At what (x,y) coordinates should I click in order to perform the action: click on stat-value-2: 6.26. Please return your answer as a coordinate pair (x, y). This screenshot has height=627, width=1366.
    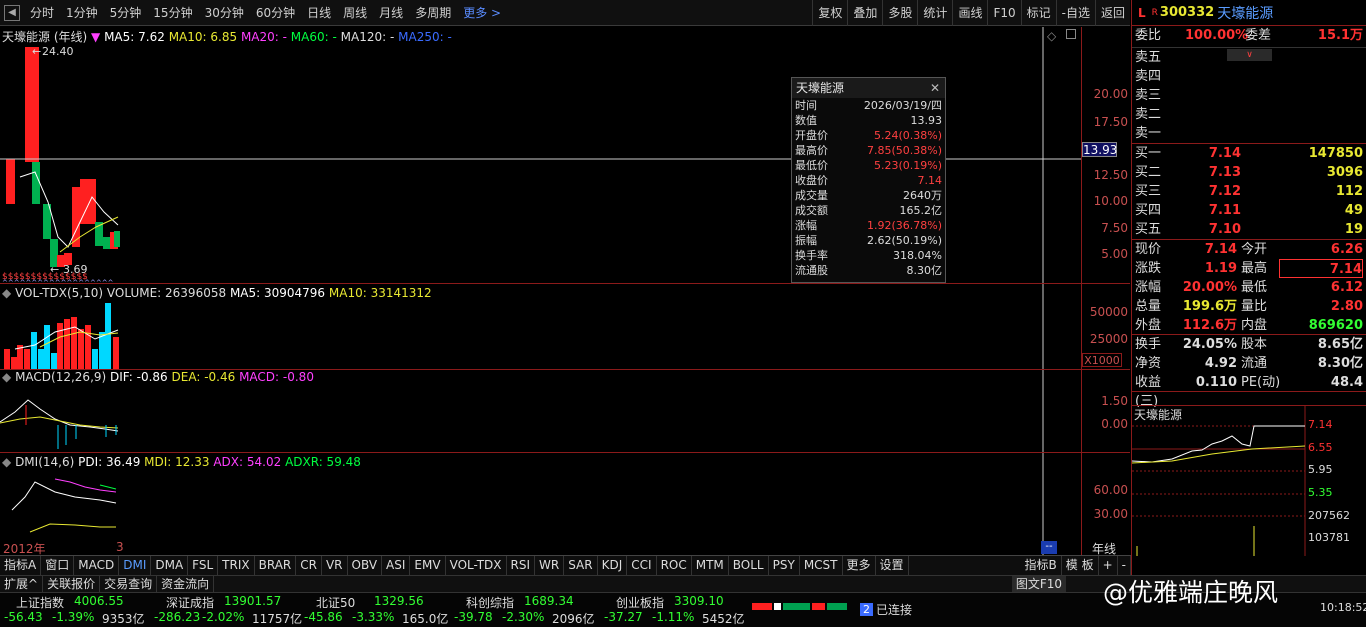
    Looking at the image, I should click on (1346, 249).